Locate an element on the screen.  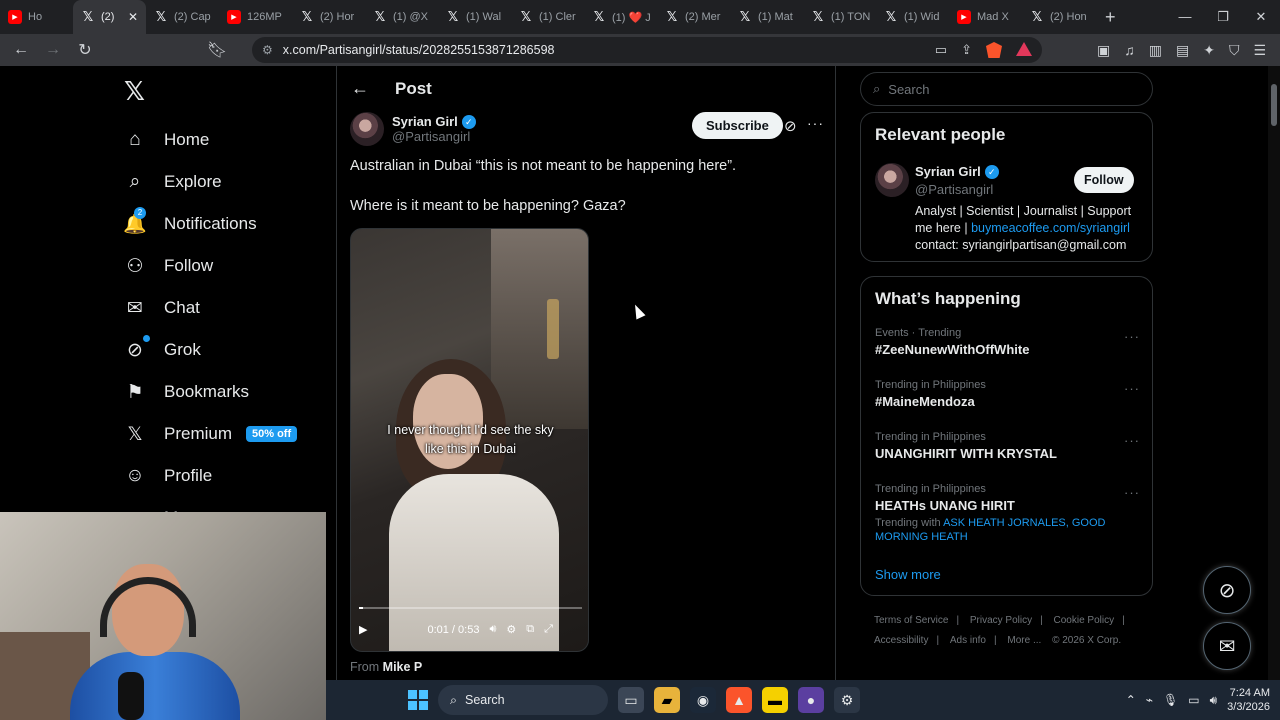
media-icon: ♫ is located at coordinates (1129, 50).